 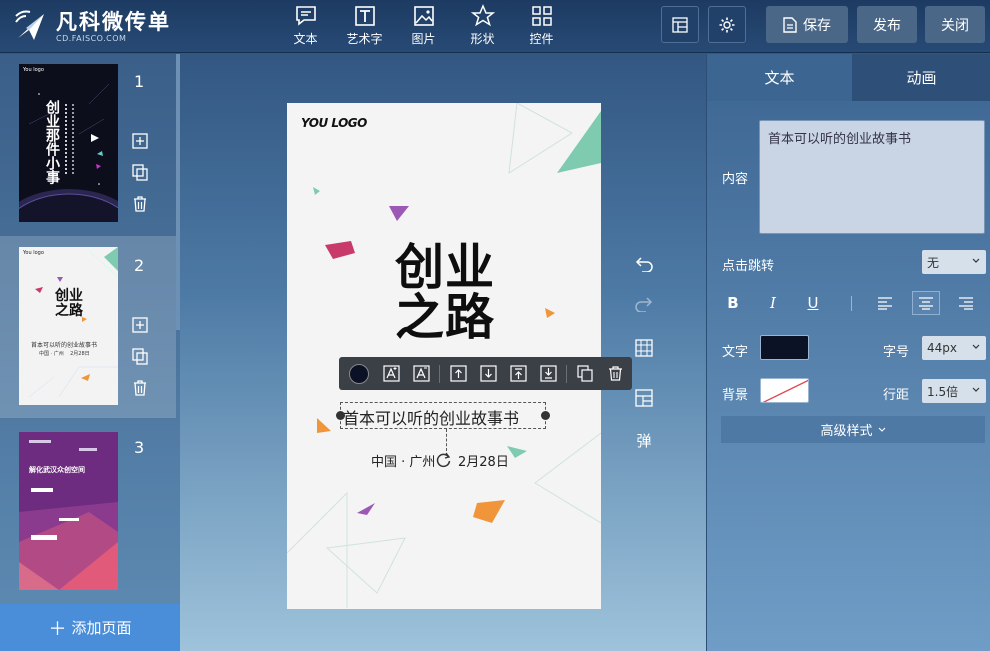 I want to click on page-item-3: 解化武汉众创空间 3, so click(x=88, y=509).